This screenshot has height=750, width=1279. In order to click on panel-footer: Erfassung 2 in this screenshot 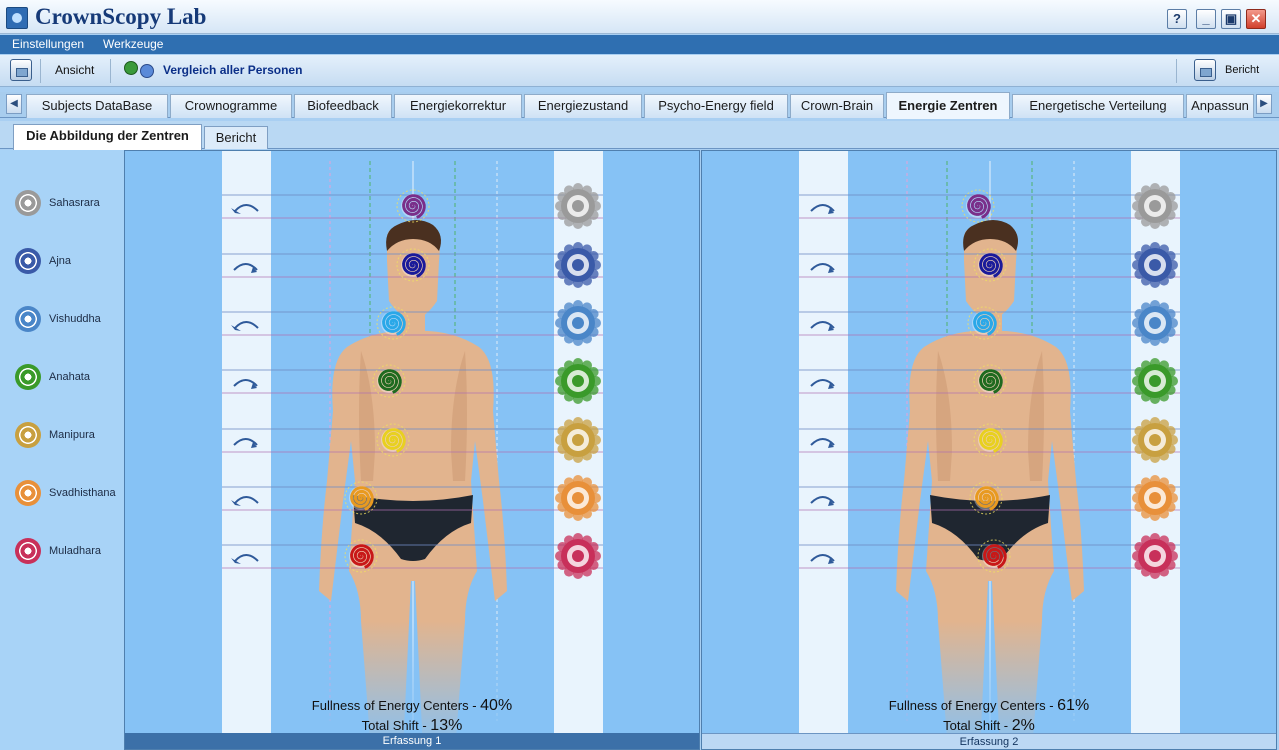, I will do `click(989, 741)`.